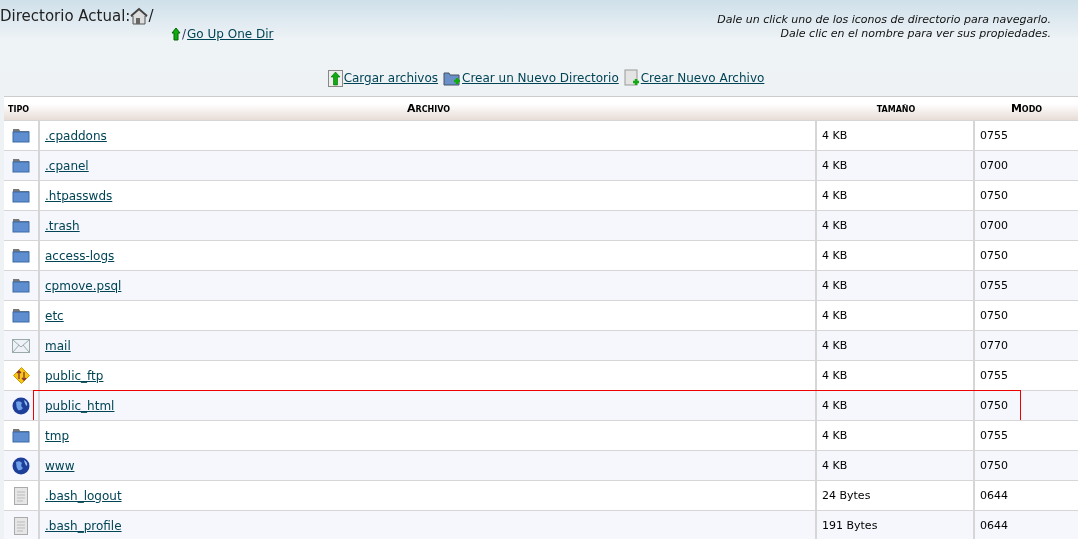  What do you see at coordinates (76, 135) in the screenshot?
I see `file-name-link: .cpaddons` at bounding box center [76, 135].